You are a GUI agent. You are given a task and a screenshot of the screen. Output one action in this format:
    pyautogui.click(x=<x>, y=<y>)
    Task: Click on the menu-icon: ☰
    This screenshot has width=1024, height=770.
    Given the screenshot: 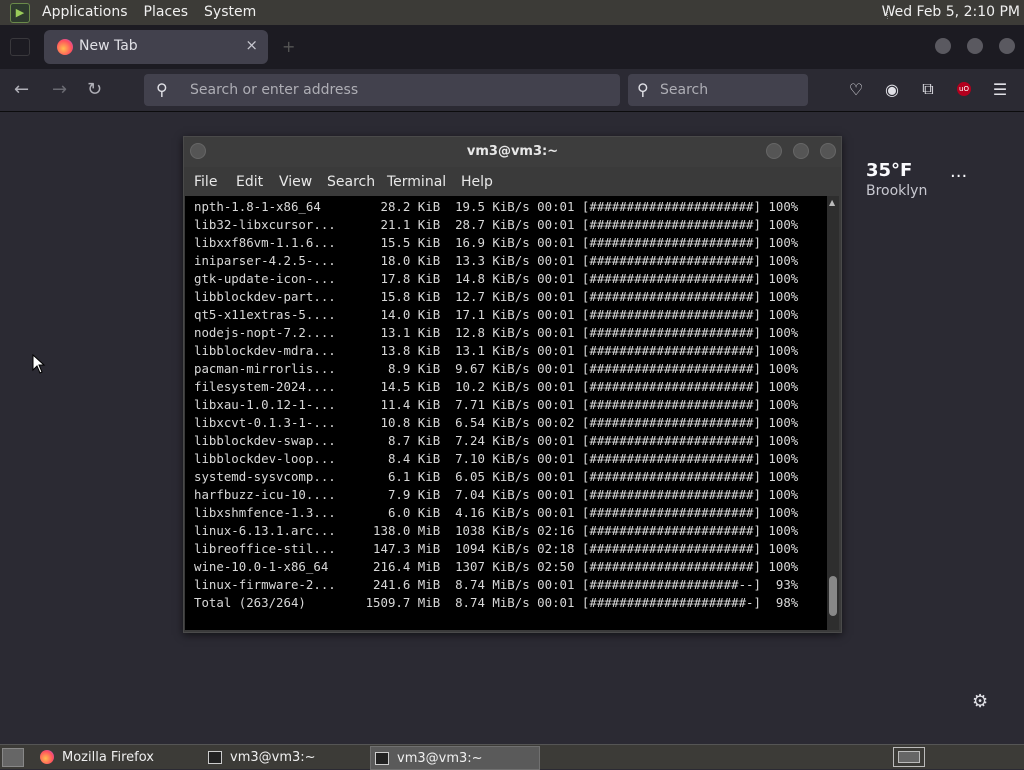 What is the action you would take?
    pyautogui.click(x=1000, y=89)
    